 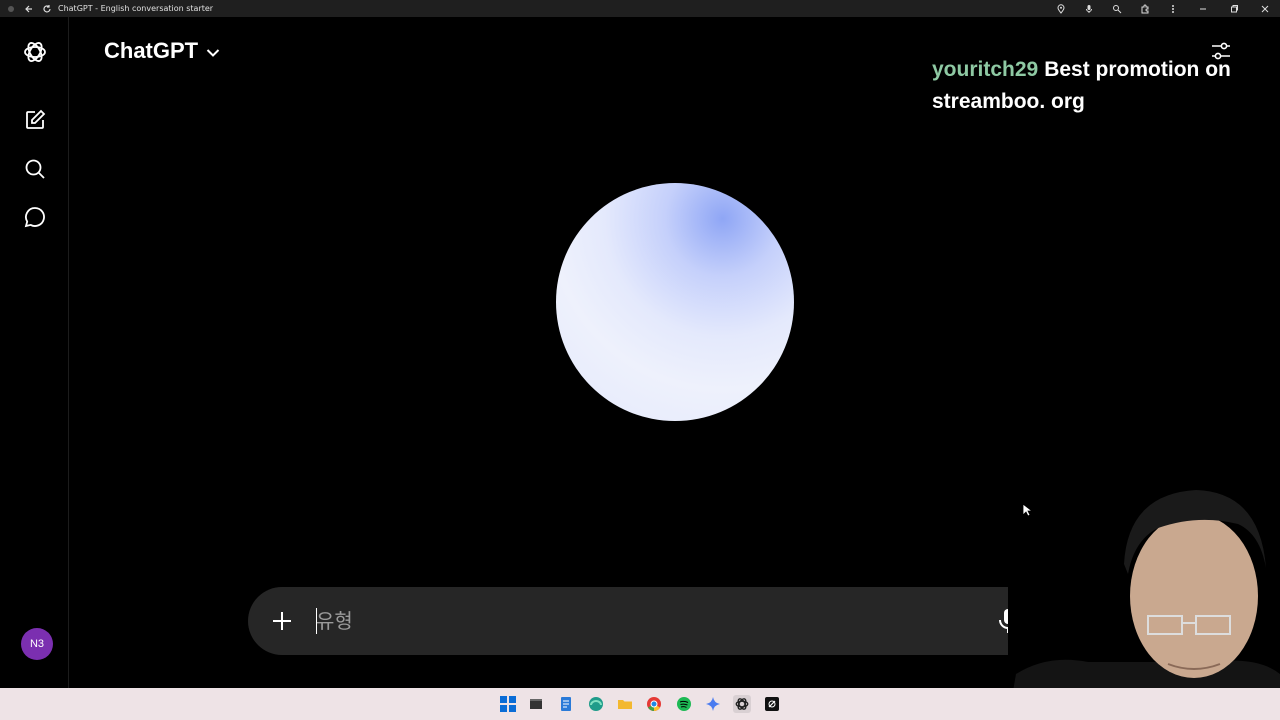 I want to click on file-explorer-icon, so click(x=625, y=704).